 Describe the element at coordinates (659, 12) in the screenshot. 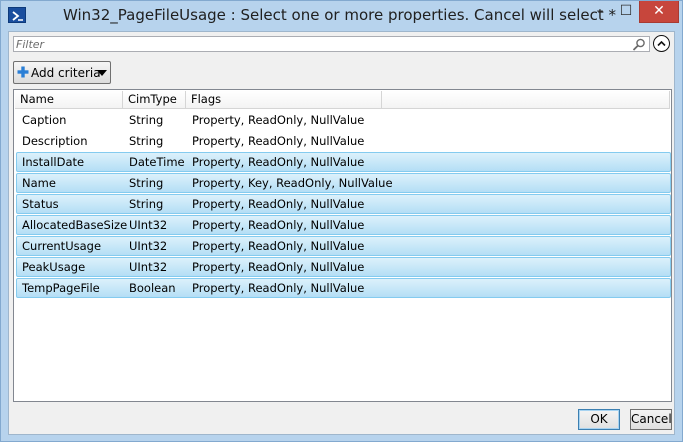

I see `close-button: ✕` at that location.